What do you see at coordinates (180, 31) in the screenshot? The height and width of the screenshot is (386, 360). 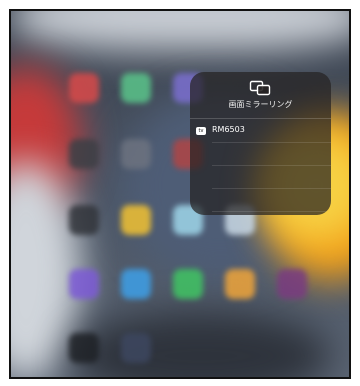 I see `wallpaper-blur` at bounding box center [180, 31].